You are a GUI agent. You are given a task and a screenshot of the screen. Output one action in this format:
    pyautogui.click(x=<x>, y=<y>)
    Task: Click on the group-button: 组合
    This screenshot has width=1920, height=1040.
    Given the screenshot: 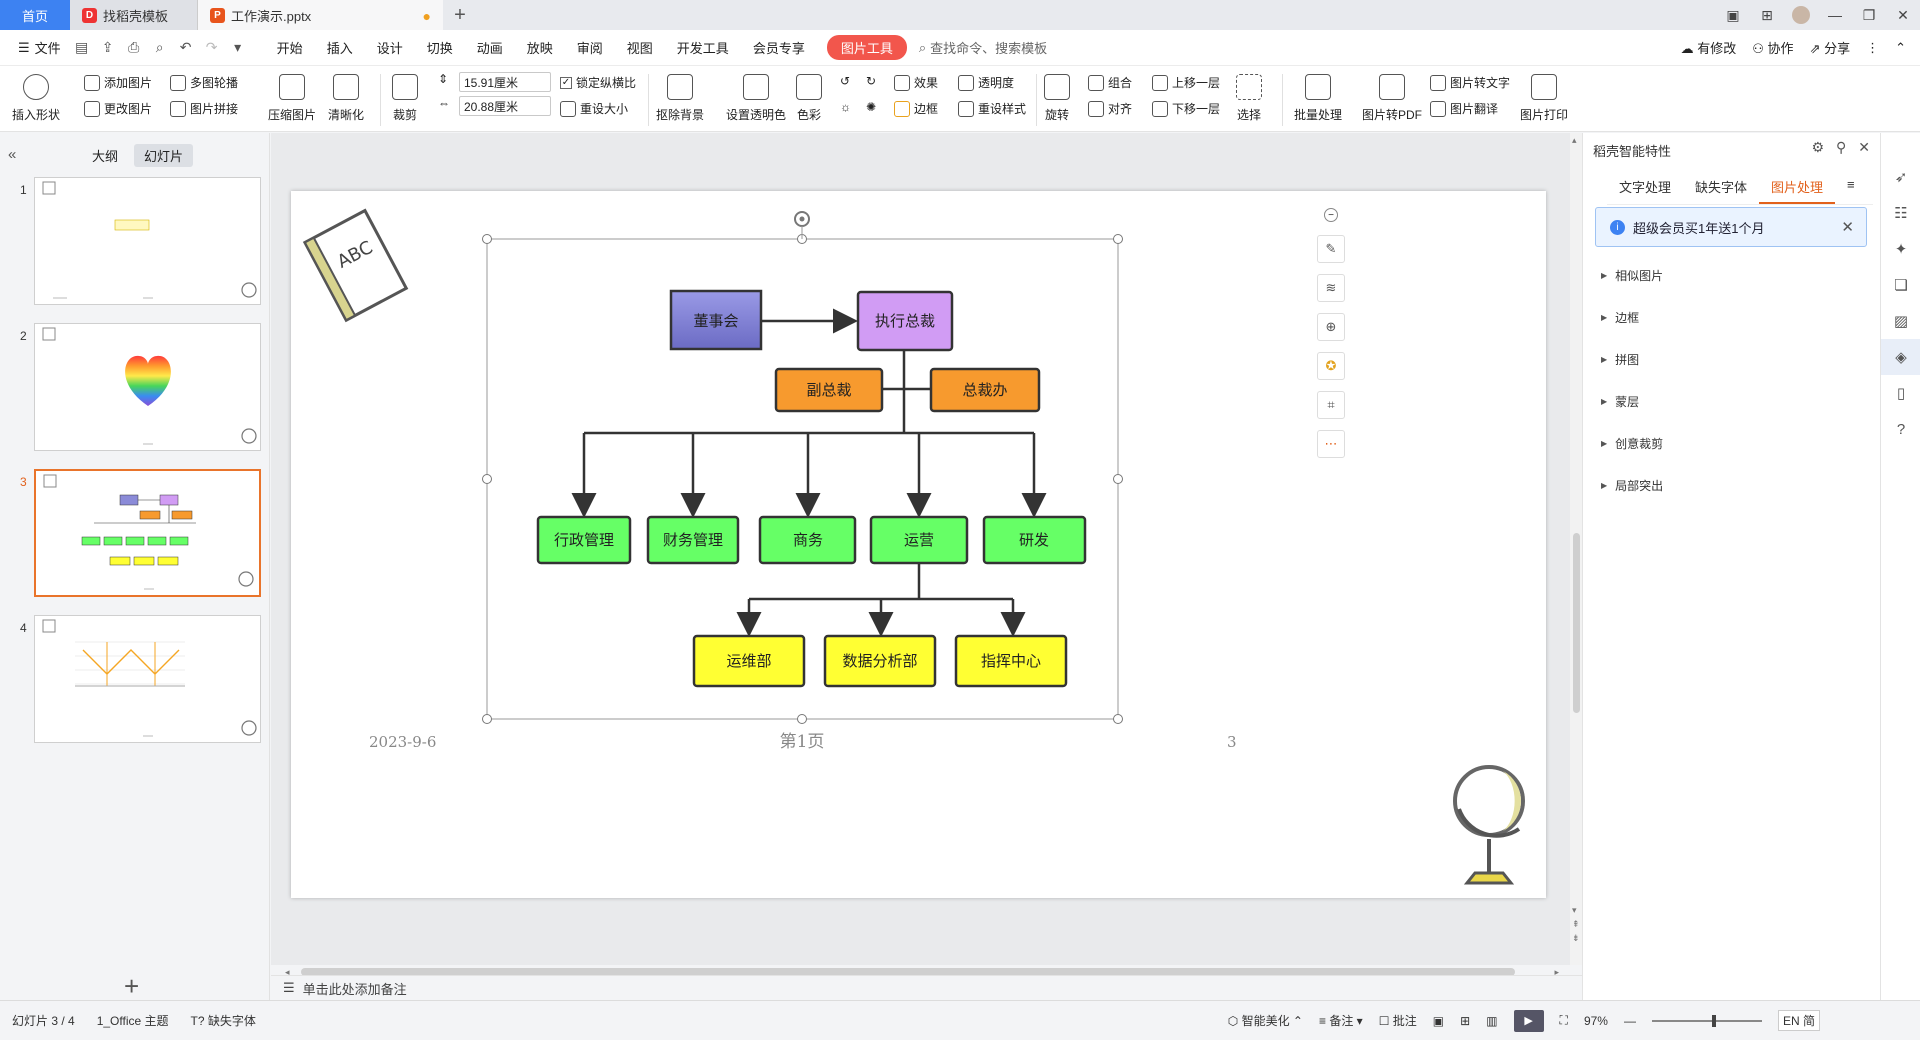 What is the action you would take?
    pyautogui.click(x=1110, y=82)
    